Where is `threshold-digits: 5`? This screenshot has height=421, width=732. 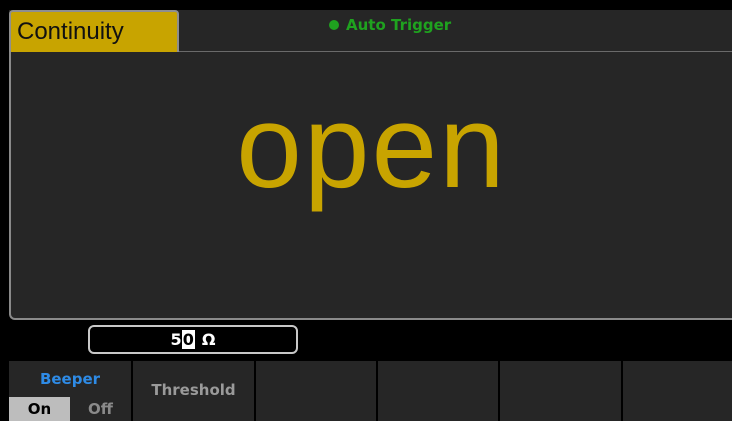
threshold-digits: 5 is located at coordinates (176, 339).